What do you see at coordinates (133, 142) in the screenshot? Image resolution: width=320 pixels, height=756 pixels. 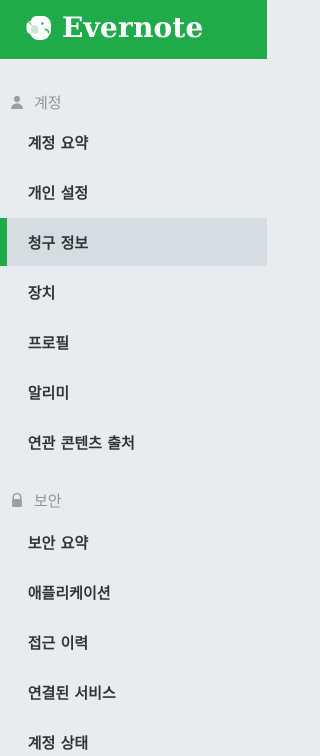 I see `sidebar-item-account-summary: 계정 요약` at bounding box center [133, 142].